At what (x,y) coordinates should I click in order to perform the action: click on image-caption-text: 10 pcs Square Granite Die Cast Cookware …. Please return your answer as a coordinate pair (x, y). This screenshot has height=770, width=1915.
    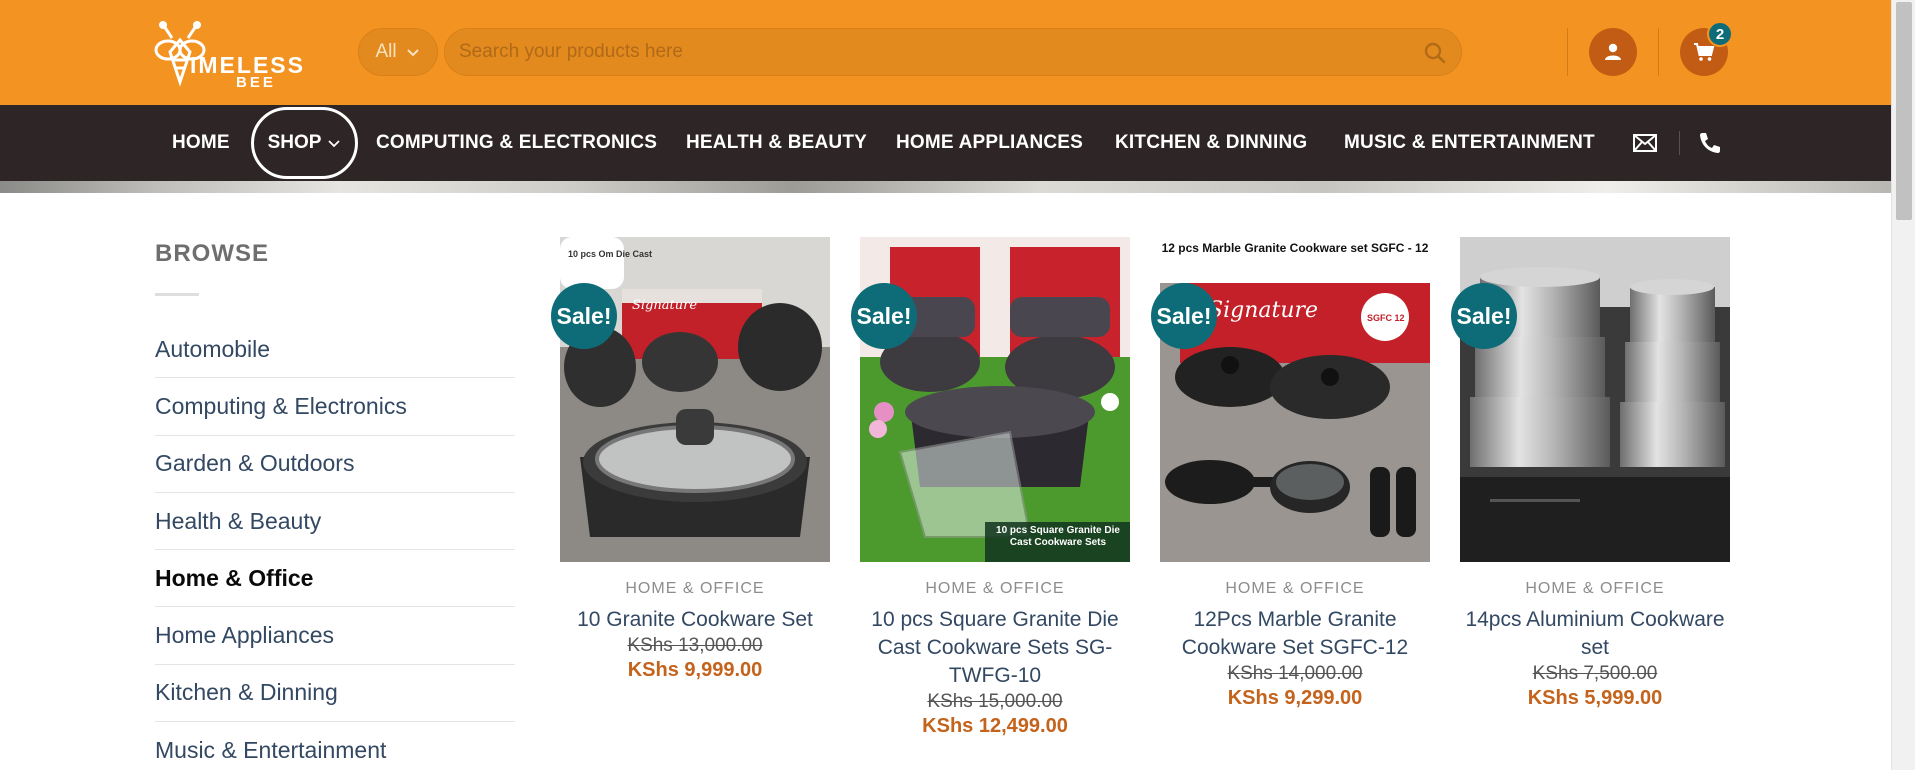
    Looking at the image, I should click on (1058, 536).